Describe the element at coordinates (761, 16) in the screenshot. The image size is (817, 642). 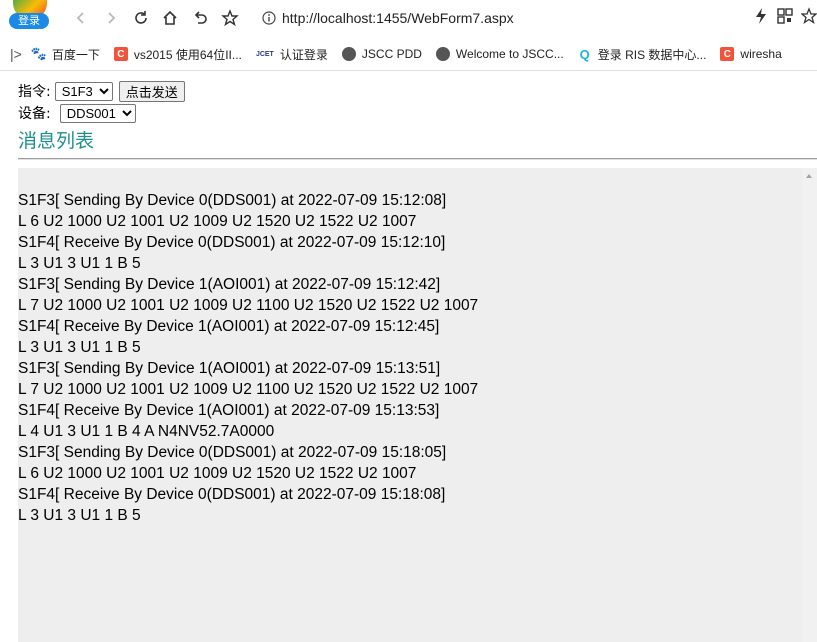
I see `lightning-icon` at that location.